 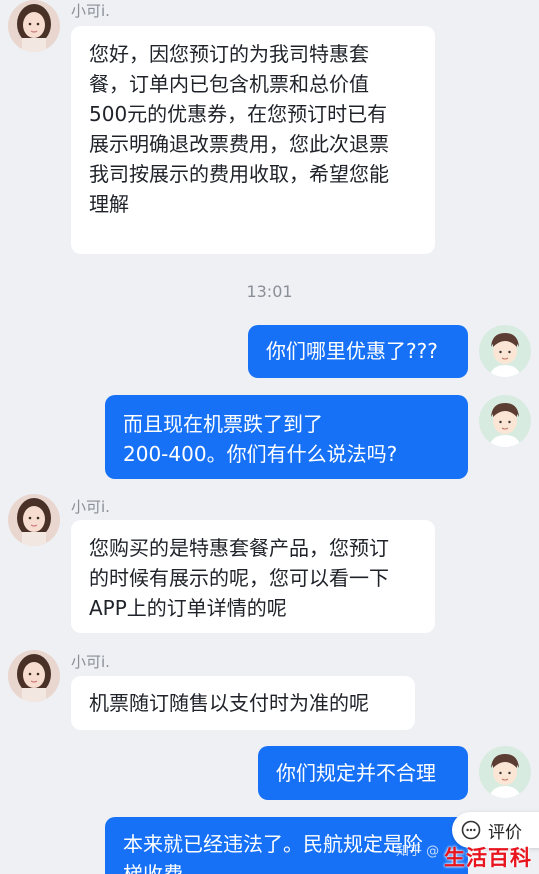 What do you see at coordinates (243, 703) in the screenshot?
I see `agent-message-bubble: 机票随订随售以支付时为准的呢` at bounding box center [243, 703].